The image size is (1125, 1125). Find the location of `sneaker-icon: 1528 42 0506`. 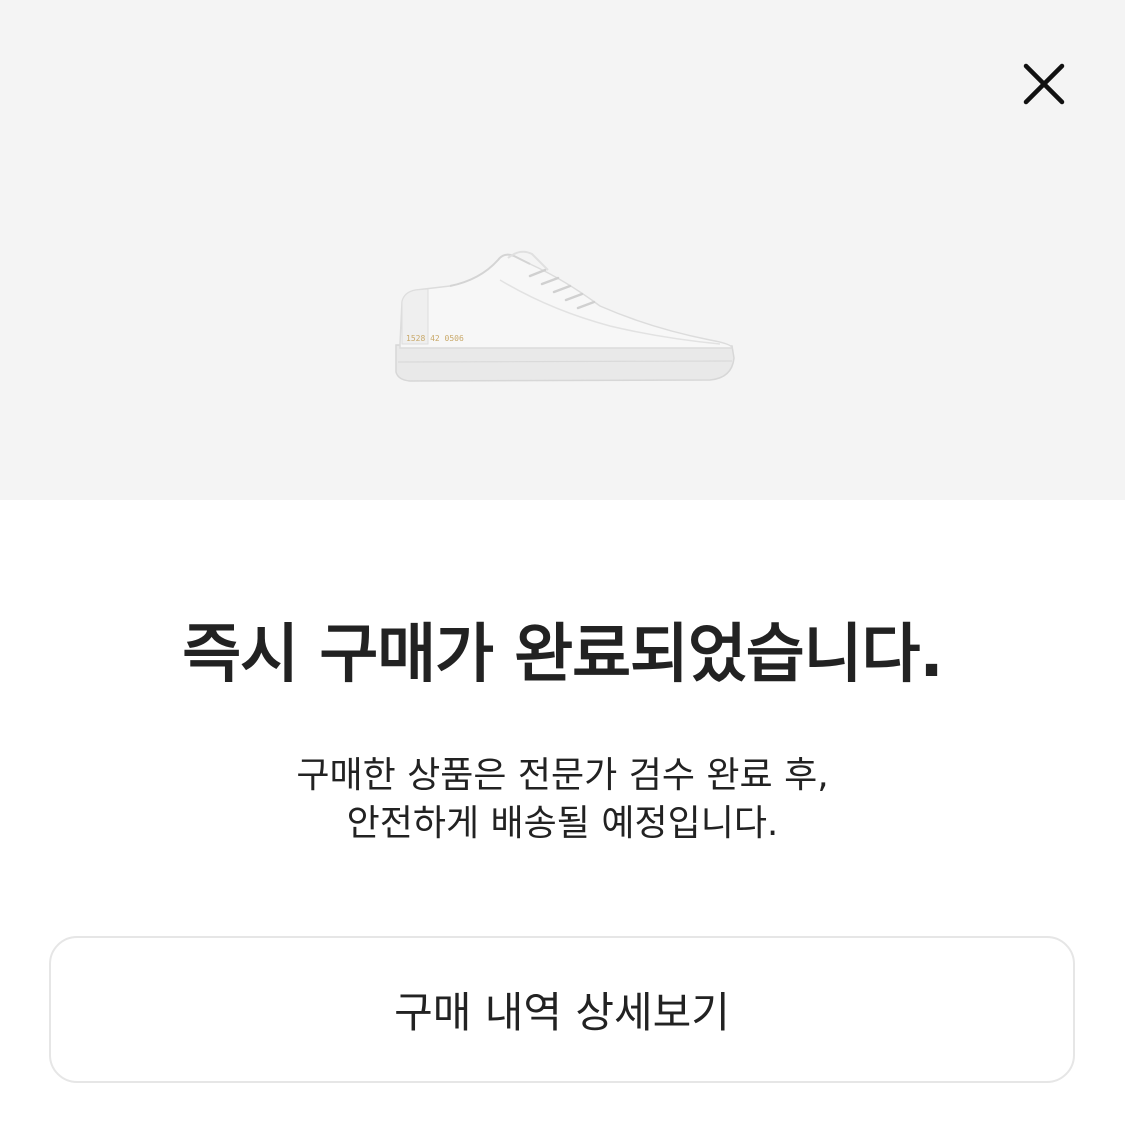

sneaker-icon: 1528 42 0506 is located at coordinates (565, 316).